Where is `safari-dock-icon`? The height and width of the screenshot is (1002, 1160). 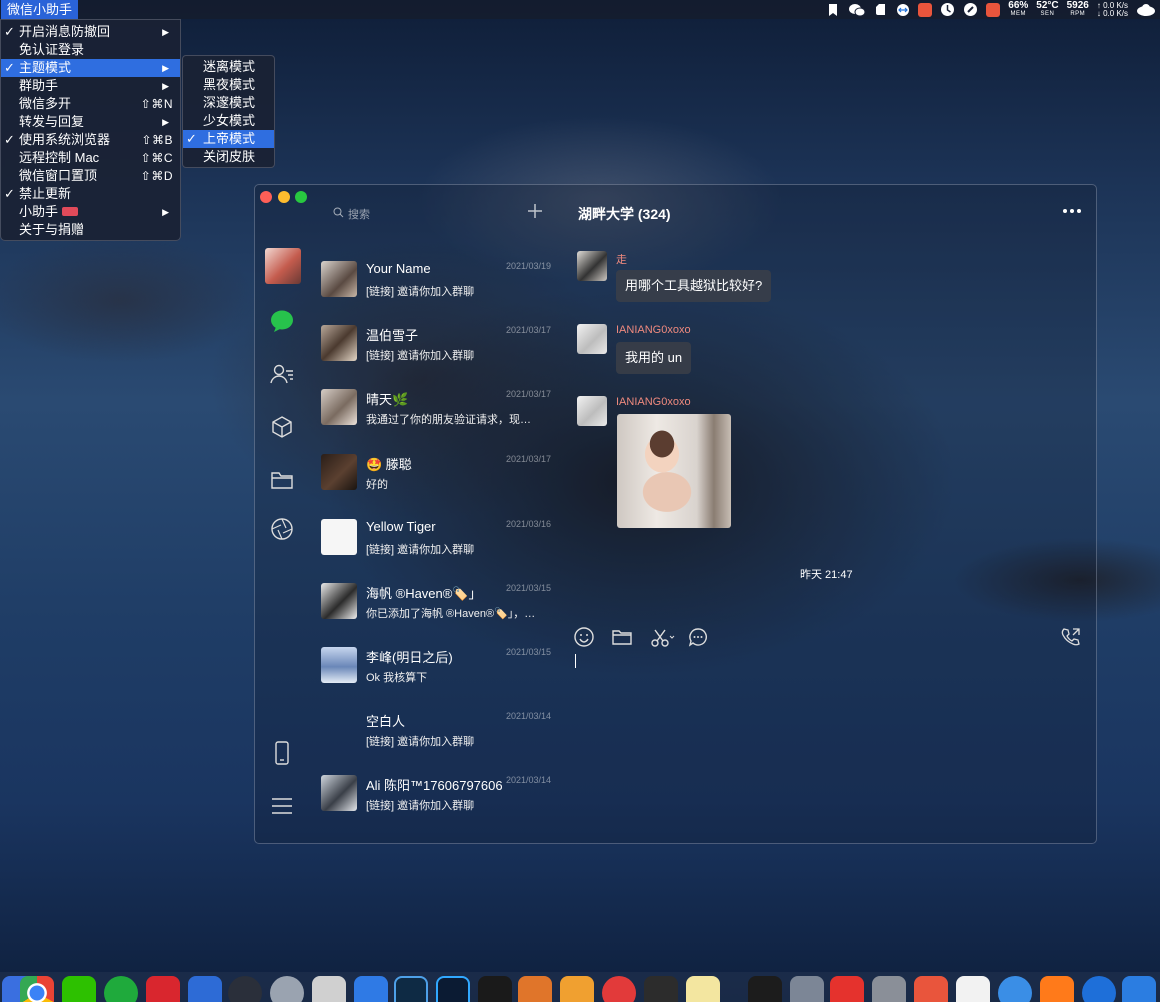
safari-dock-icon is located at coordinates (245, 989).